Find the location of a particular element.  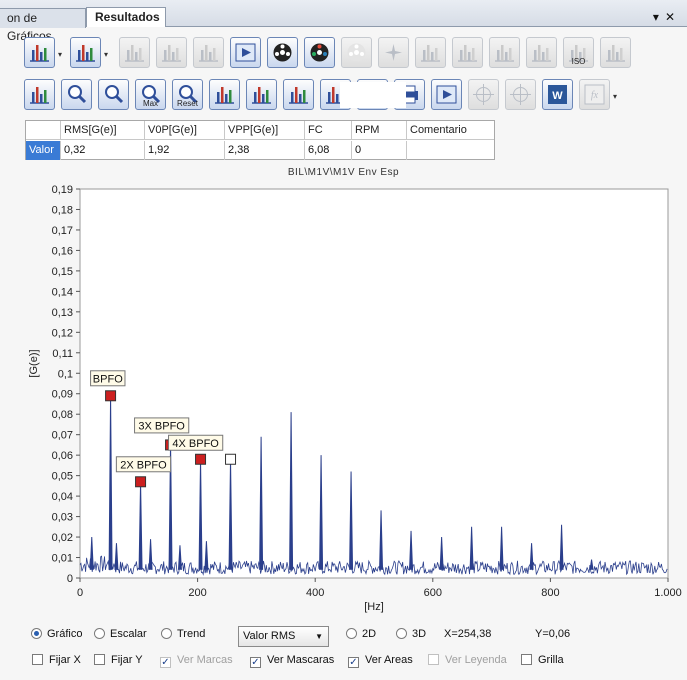

blank-overlay is located at coordinates (373, 95).